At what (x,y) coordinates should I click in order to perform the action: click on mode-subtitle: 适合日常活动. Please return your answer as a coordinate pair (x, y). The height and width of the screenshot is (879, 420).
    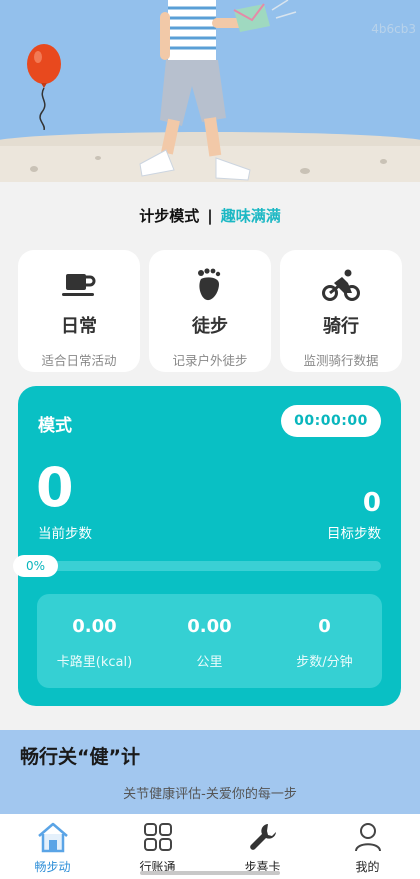
    Looking at the image, I should click on (79, 360).